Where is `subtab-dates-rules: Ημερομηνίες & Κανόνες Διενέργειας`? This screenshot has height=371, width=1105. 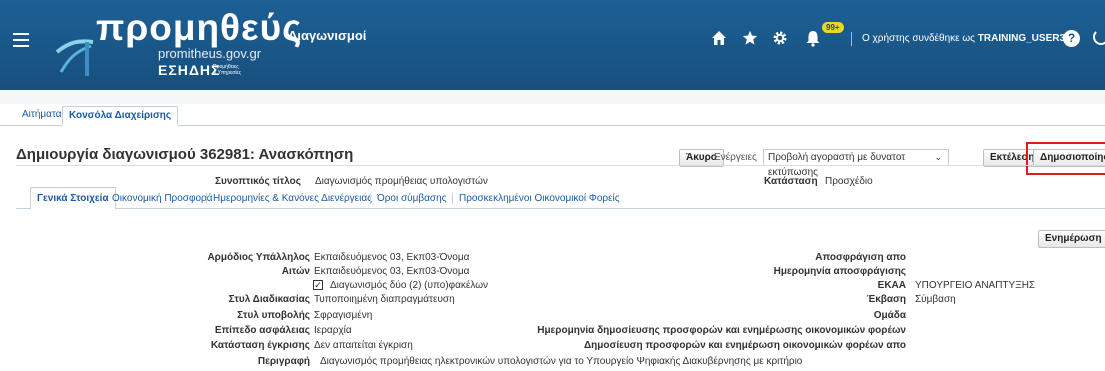 subtab-dates-rules: Ημερομηνίες & Κανόνες Διενέργειας is located at coordinates (292, 198).